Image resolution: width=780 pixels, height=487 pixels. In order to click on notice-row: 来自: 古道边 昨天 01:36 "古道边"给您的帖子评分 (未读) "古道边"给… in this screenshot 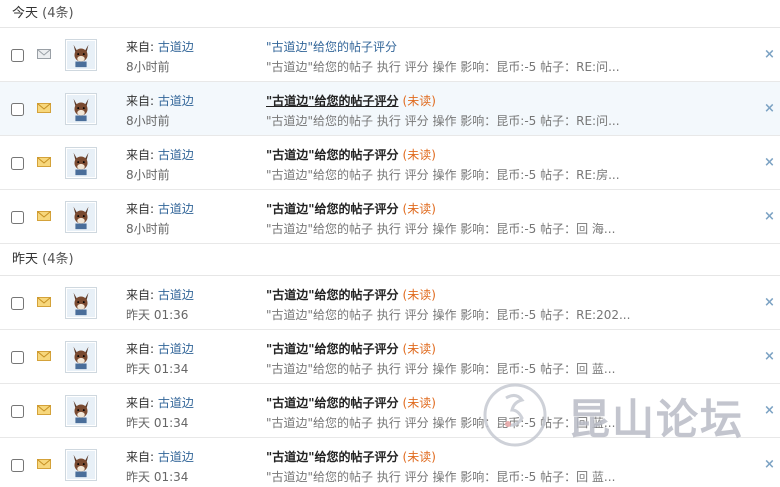, I will do `click(390, 303)`.